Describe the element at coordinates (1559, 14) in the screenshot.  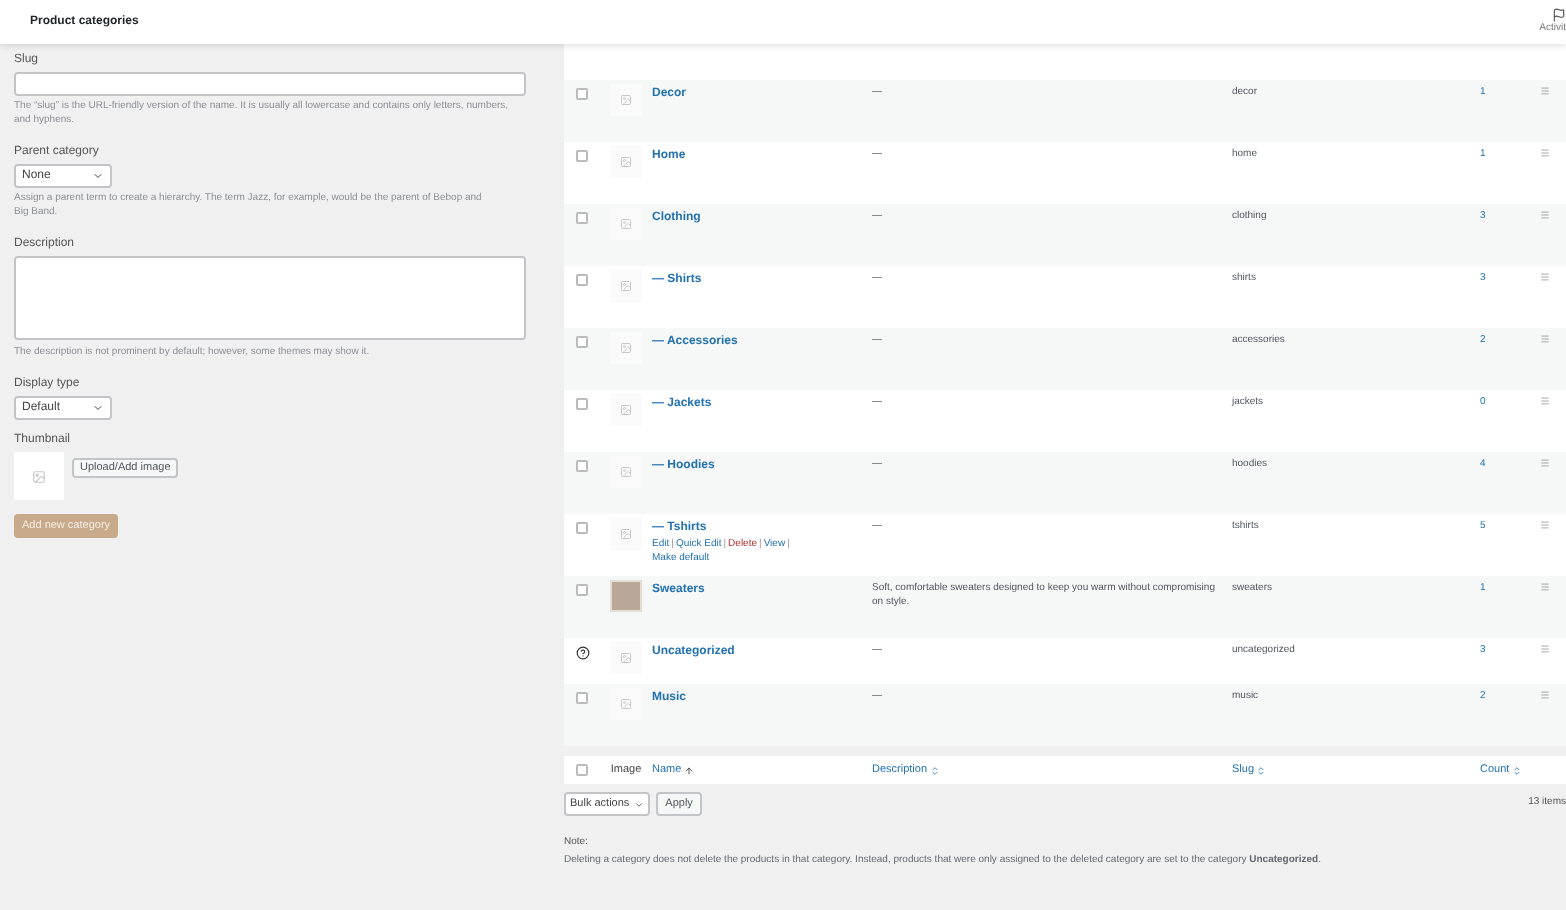
I see `flag-icon` at that location.